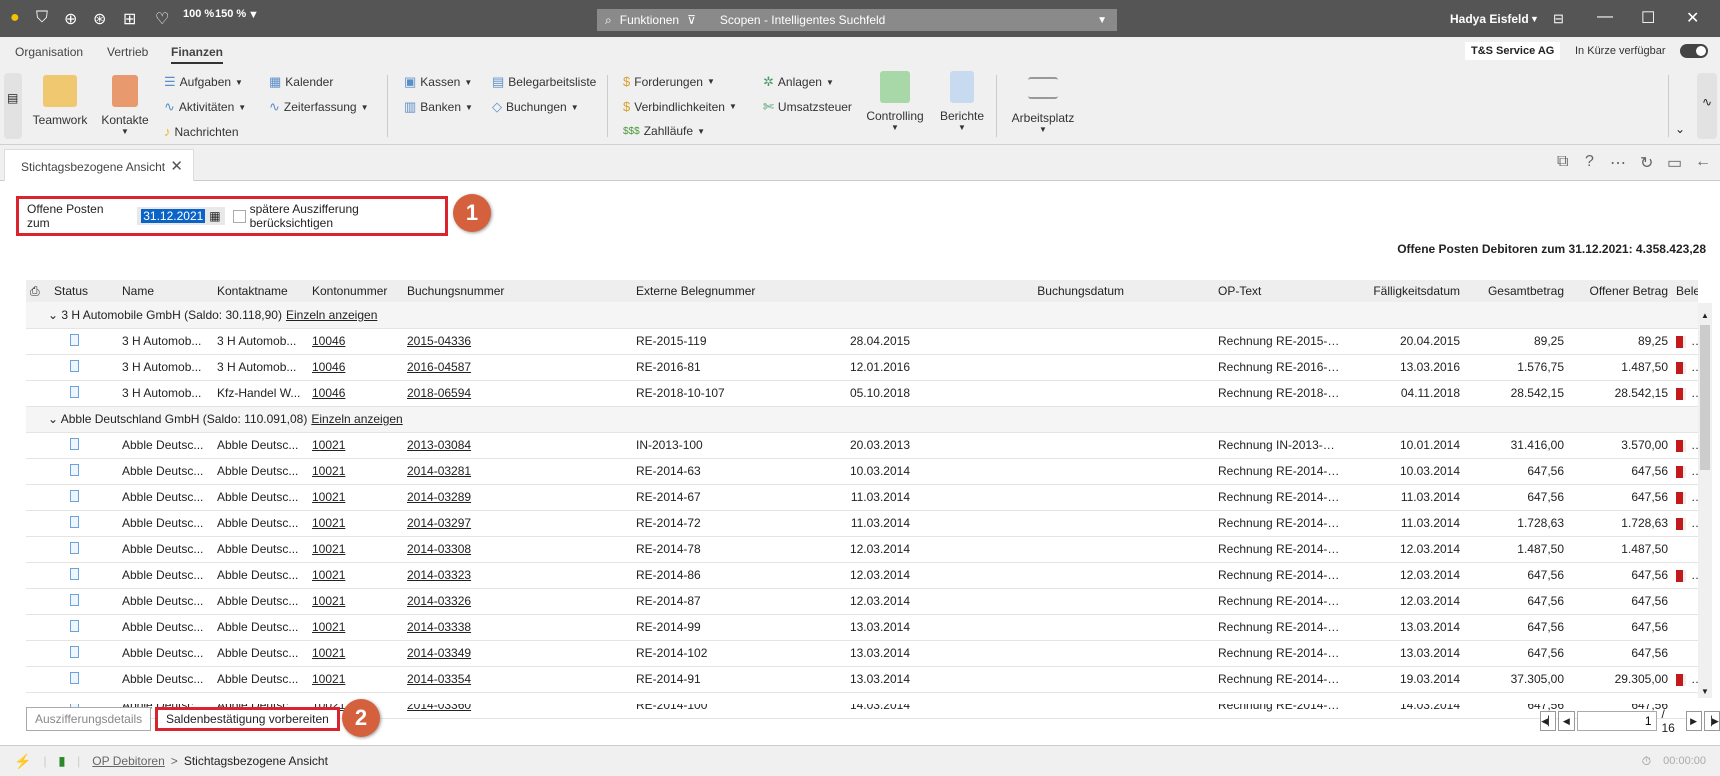  Describe the element at coordinates (680, 106) in the screenshot. I see `verbindlichkeiten-button: $ Verbindlichkeiten ▼` at that location.